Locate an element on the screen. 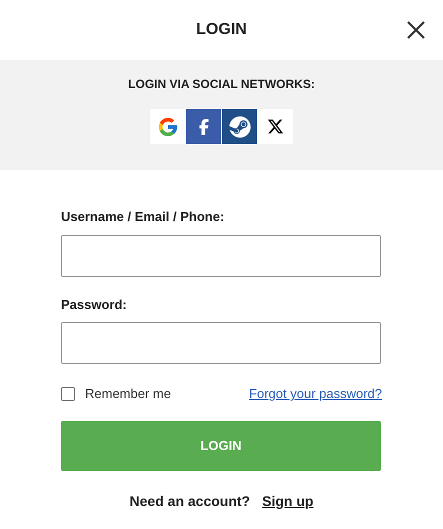  close-button is located at coordinates (416, 30).